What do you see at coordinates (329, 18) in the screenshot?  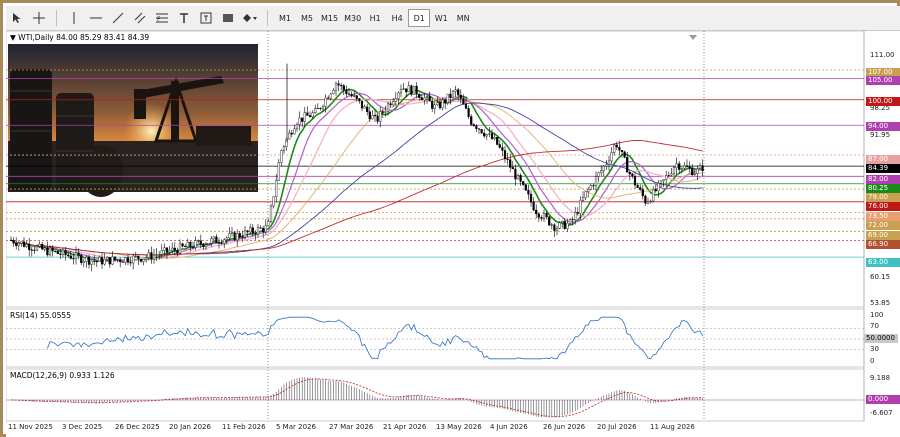 I see `timeframe-m15: M15` at bounding box center [329, 18].